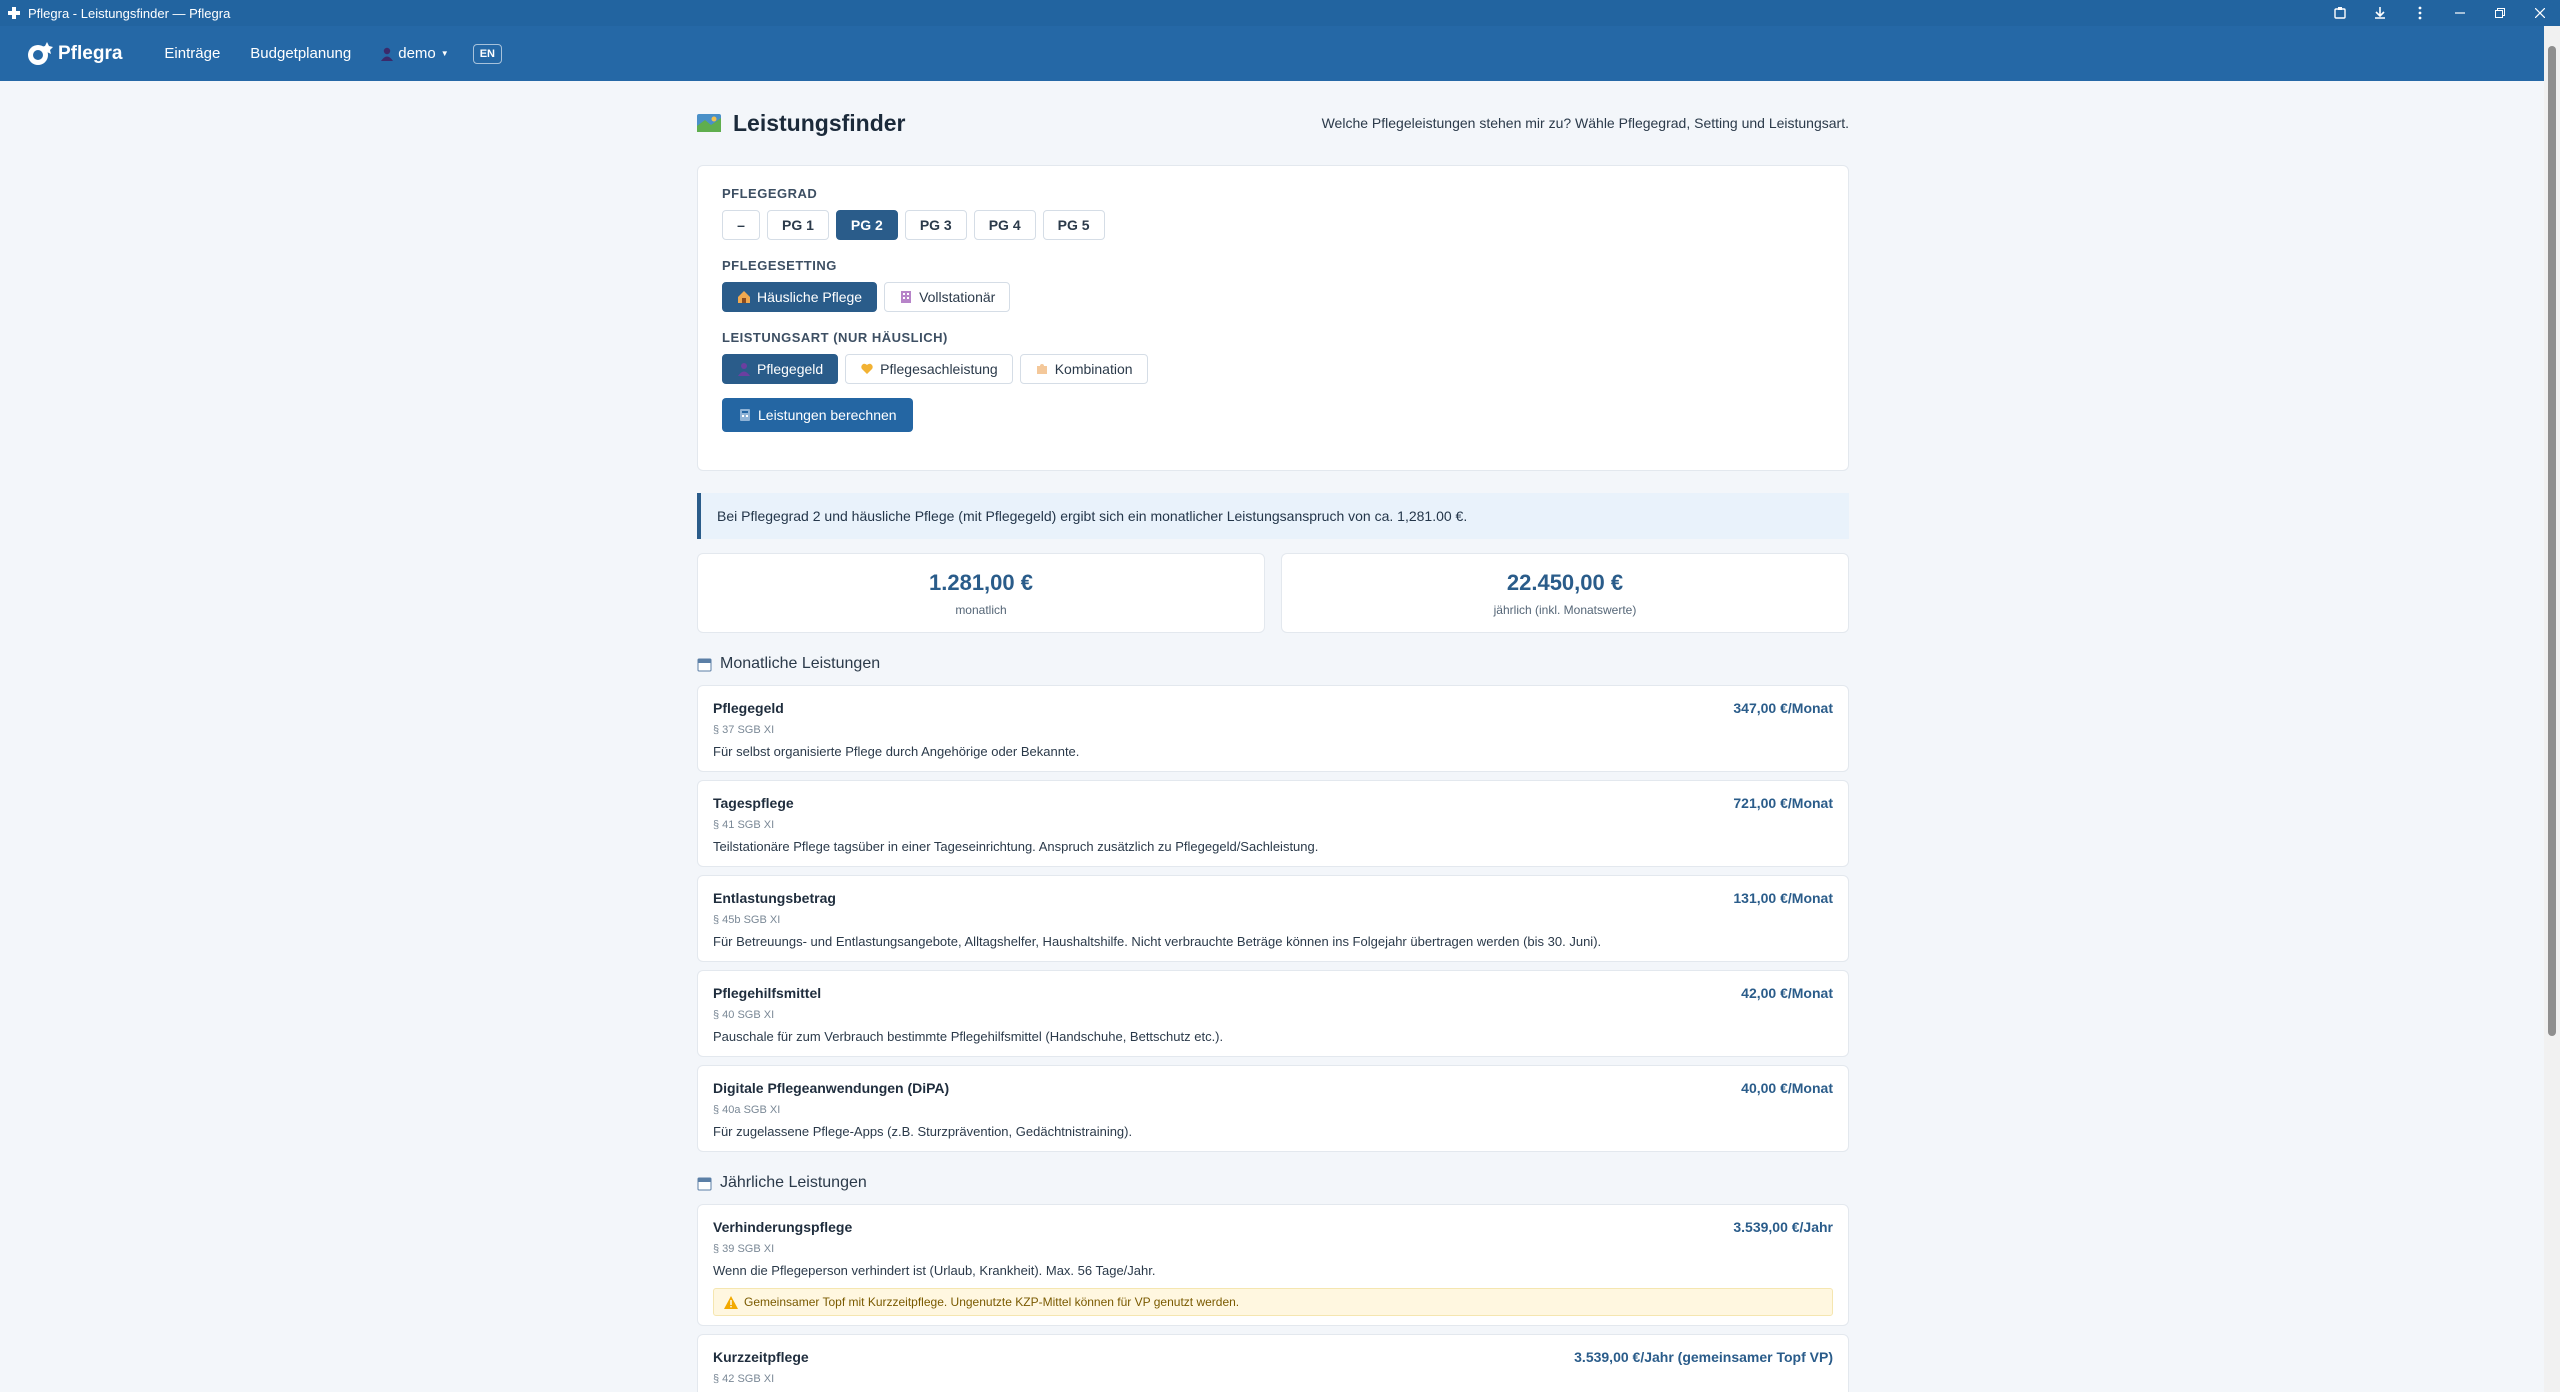 This screenshot has height=1392, width=2560. I want to click on pflegegrad-option-pg3: PG 3, so click(935, 225).